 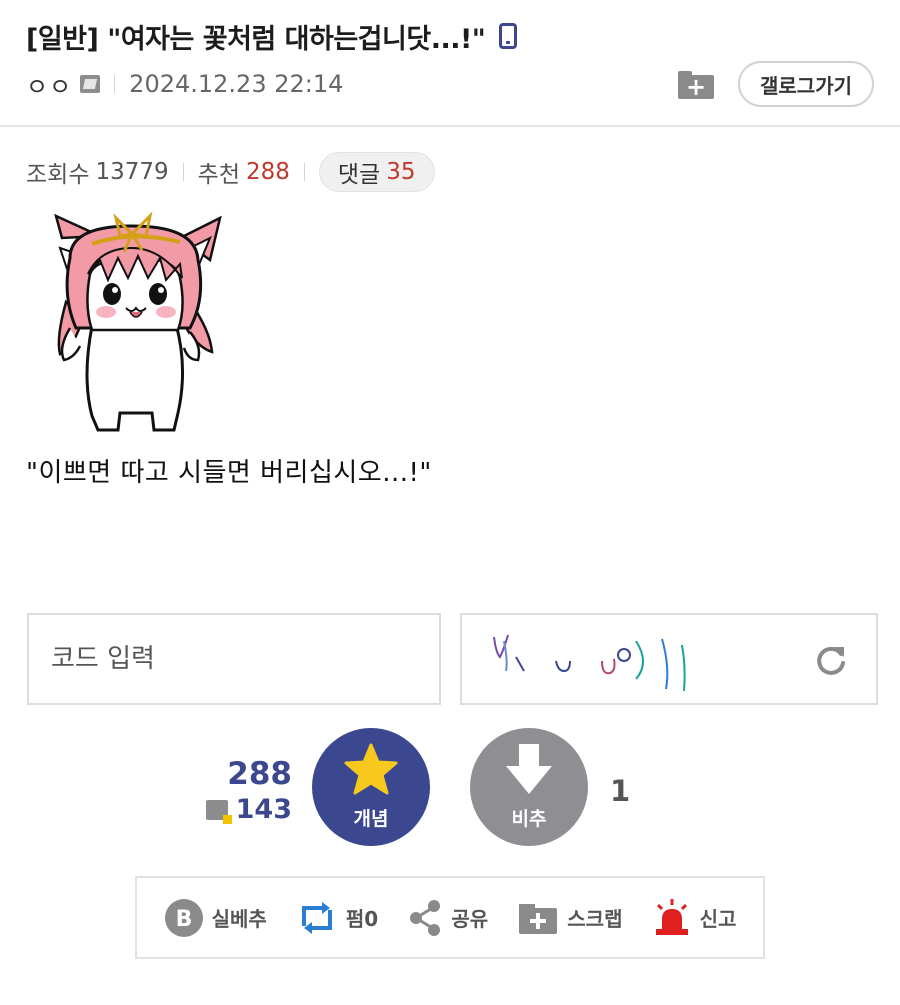 I want to click on captcha-box, so click(x=669, y=659).